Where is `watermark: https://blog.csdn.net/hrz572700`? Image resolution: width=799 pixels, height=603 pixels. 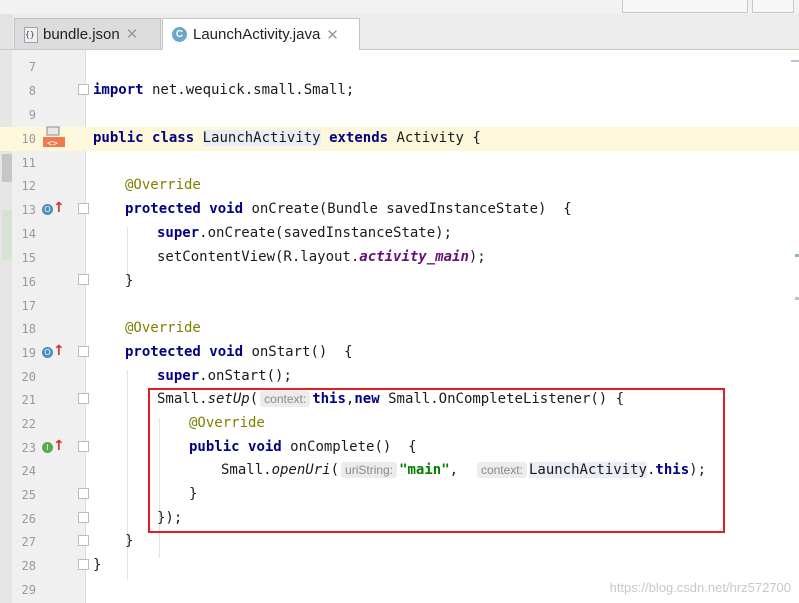
watermark: https://blog.csdn.net/hrz572700 is located at coordinates (700, 587).